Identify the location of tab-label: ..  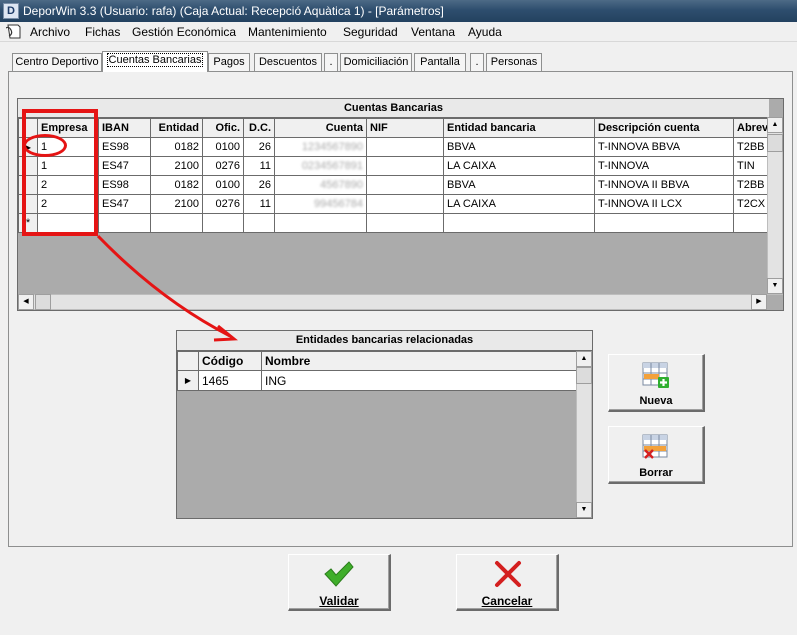
(477, 62).